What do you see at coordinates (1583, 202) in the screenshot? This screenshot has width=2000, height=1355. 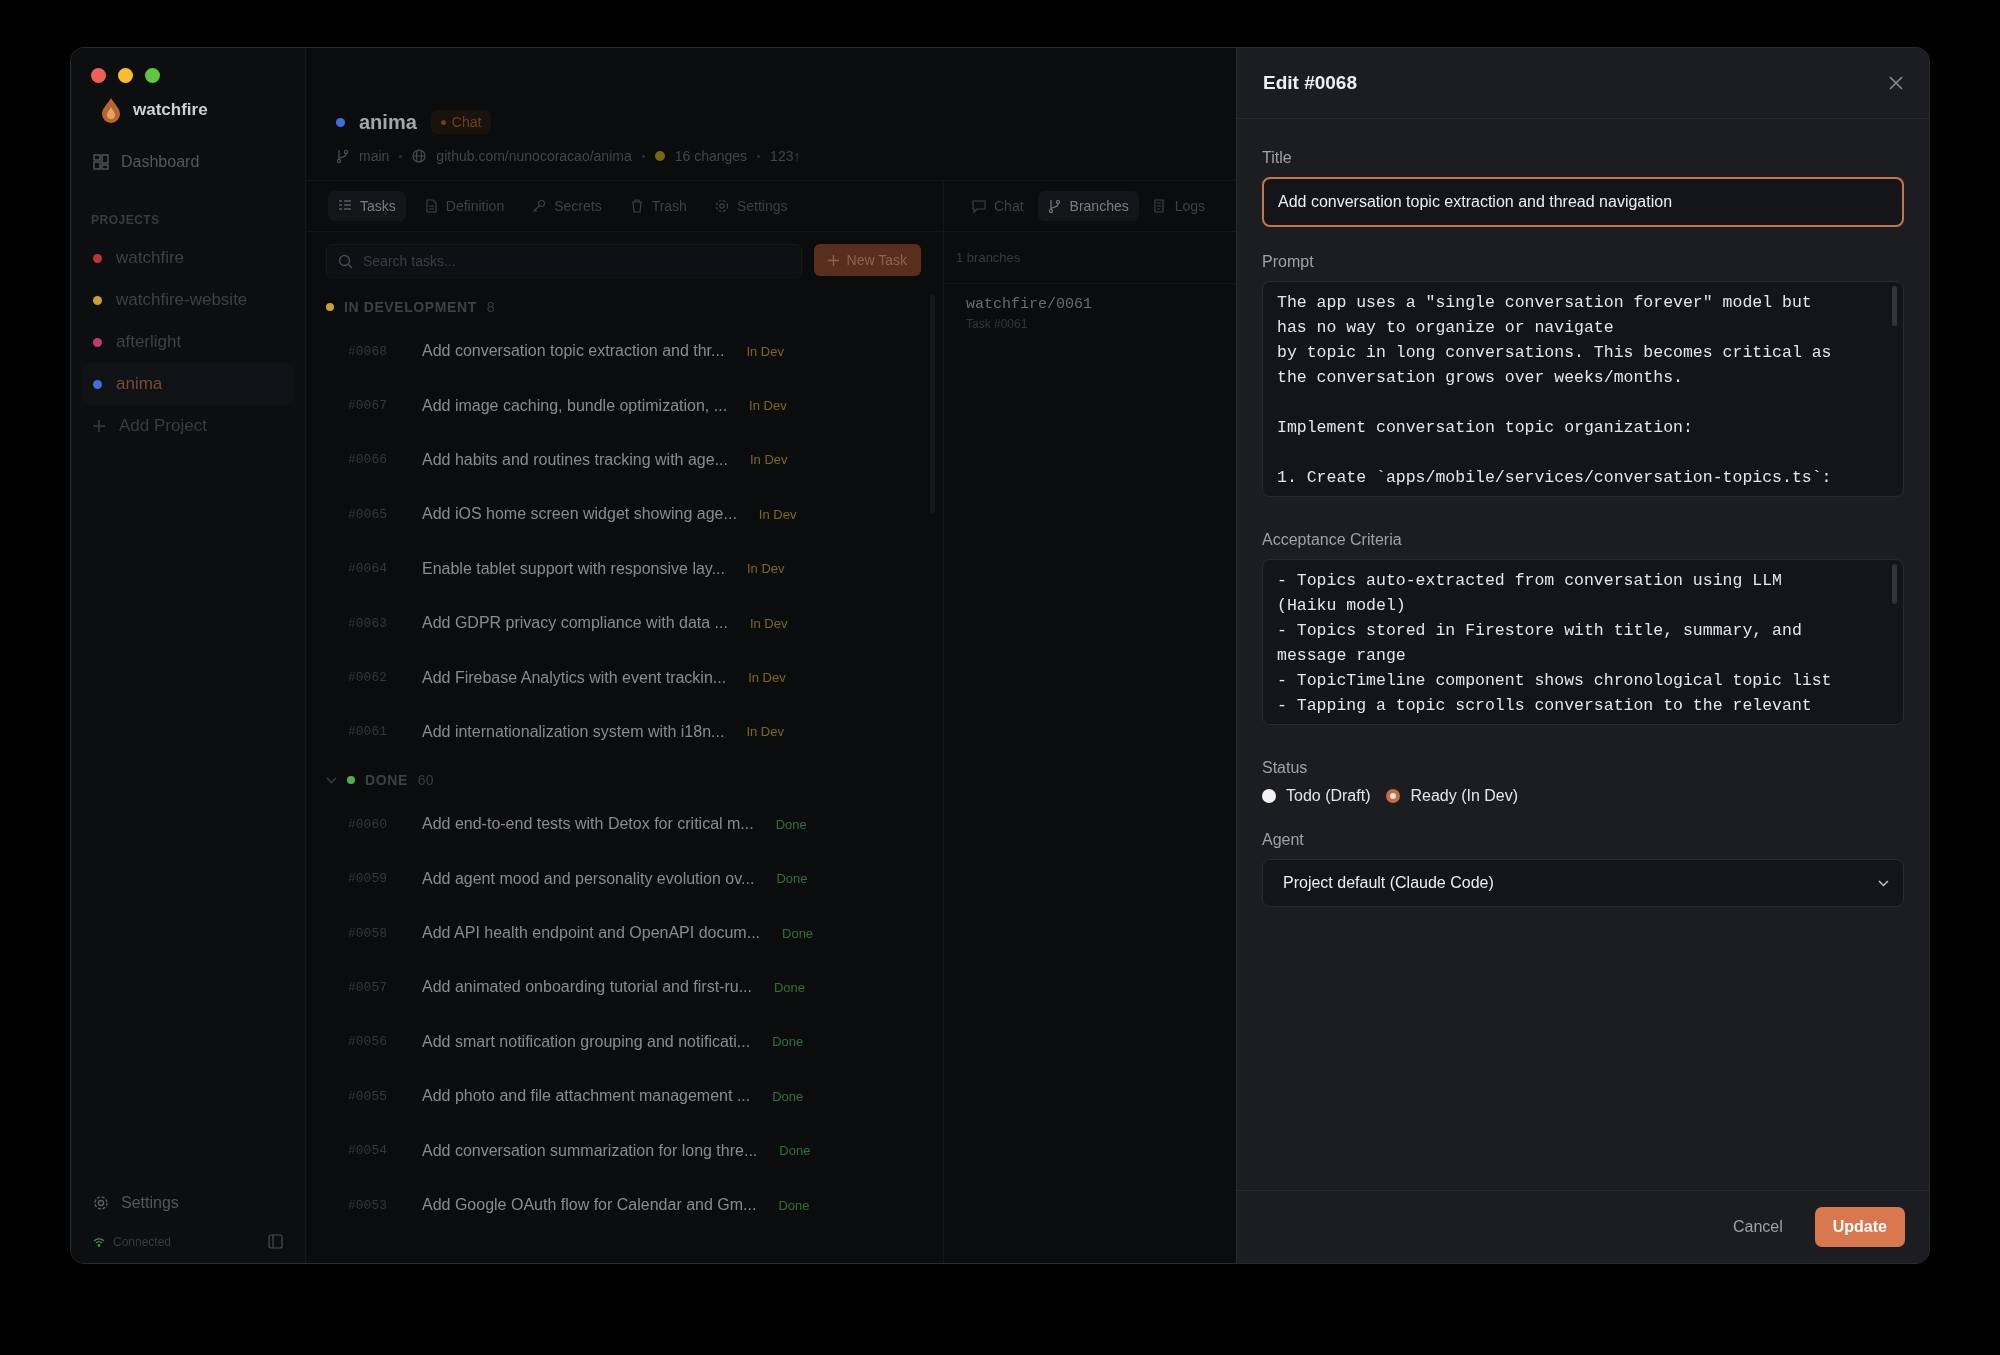 I see `title-field: Add conversation topic extraction and thread navigation` at bounding box center [1583, 202].